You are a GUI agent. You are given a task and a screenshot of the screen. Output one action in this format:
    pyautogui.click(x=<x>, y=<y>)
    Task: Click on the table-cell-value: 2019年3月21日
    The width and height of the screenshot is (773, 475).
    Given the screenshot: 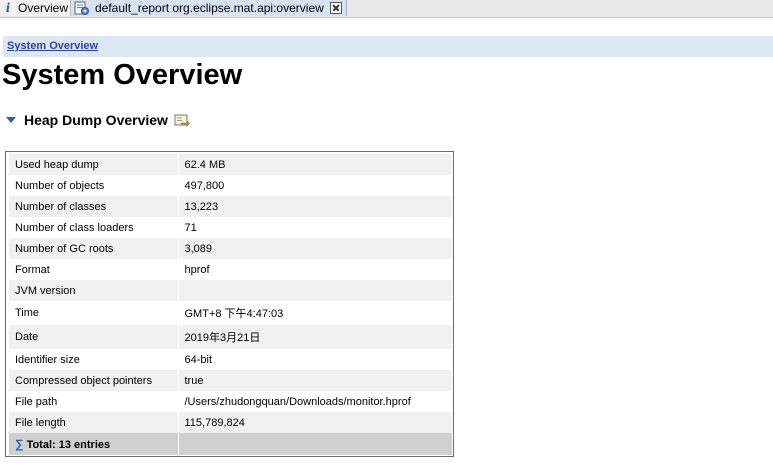 What is the action you would take?
    pyautogui.click(x=315, y=337)
    